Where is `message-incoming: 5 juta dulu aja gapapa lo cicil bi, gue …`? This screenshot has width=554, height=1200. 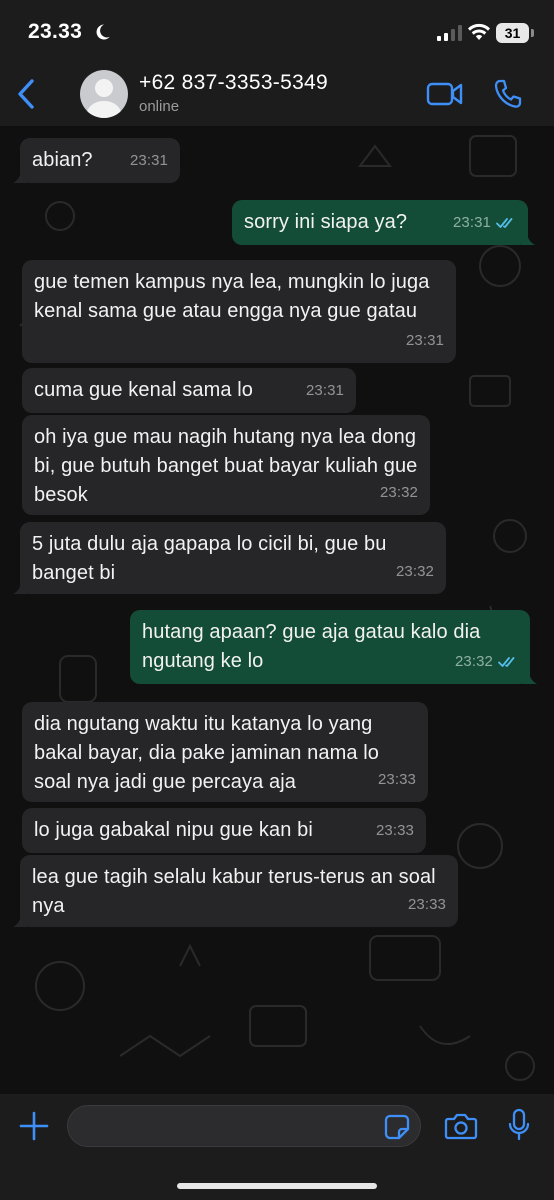
message-incoming: 5 juta dulu aja gapapa lo cicil bi, gue … is located at coordinates (229, 558).